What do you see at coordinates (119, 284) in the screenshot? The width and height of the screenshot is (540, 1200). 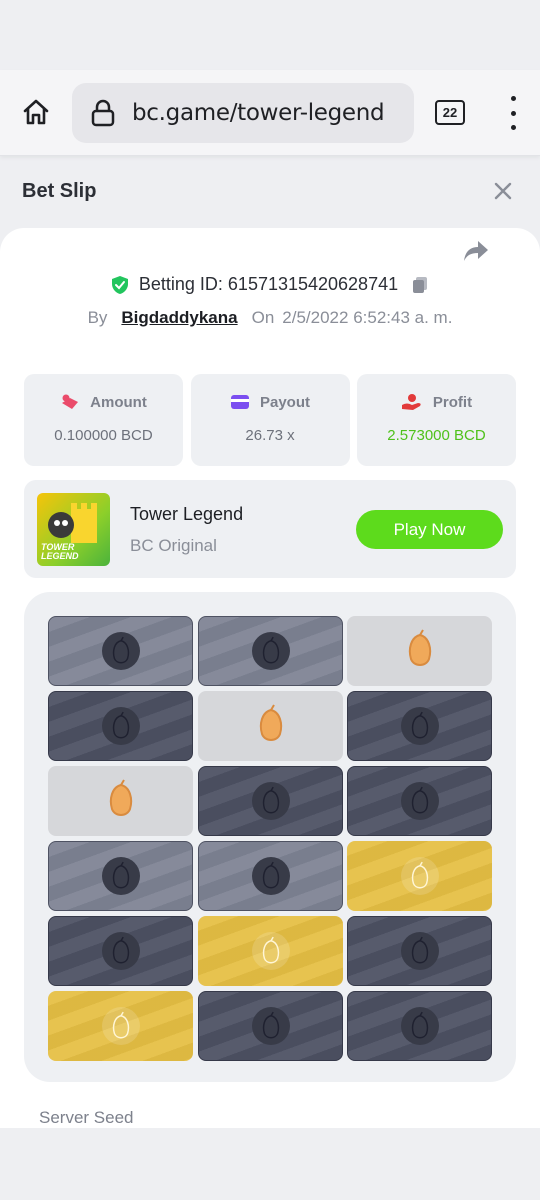 I see `shield-check-icon` at bounding box center [119, 284].